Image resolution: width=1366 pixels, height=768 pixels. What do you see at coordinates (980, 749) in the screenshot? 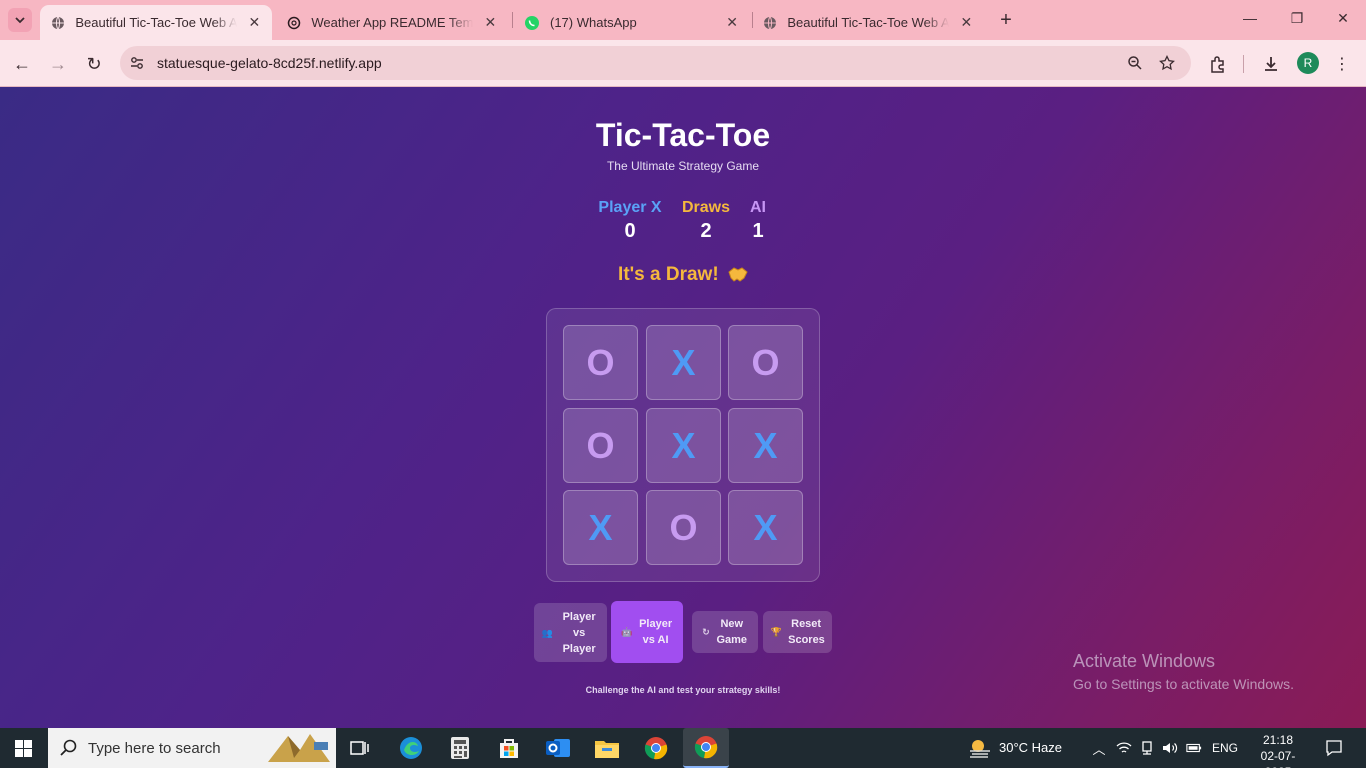
I see `weather-haze-icon` at bounding box center [980, 749].